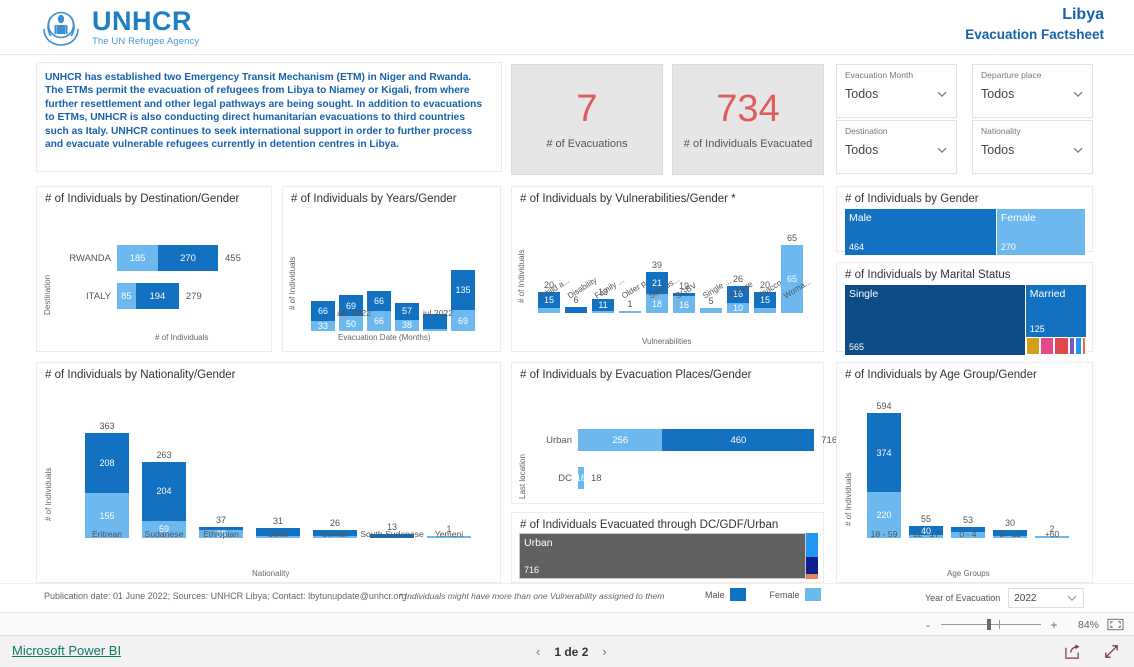 The image size is (1134, 667). I want to click on bar-track: 85 194, so click(148, 296).